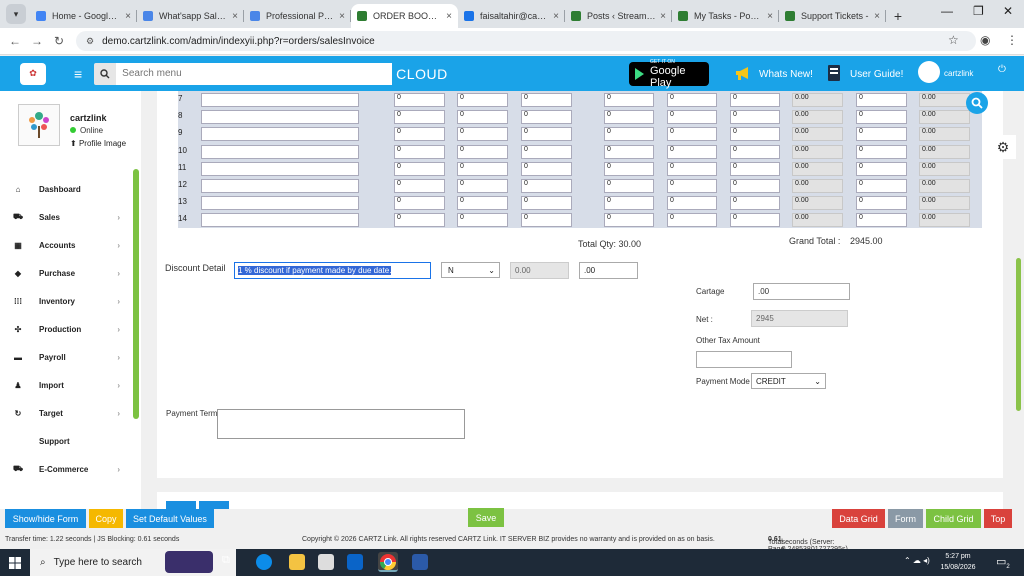  What do you see at coordinates (998, 518) in the screenshot?
I see `top-button: Top` at bounding box center [998, 518].